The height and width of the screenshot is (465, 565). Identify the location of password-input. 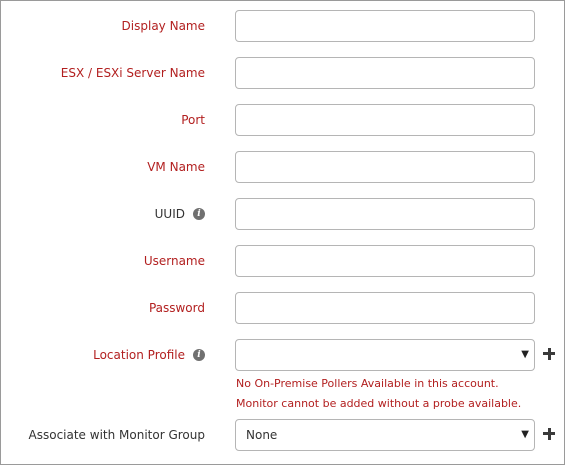
(385, 308).